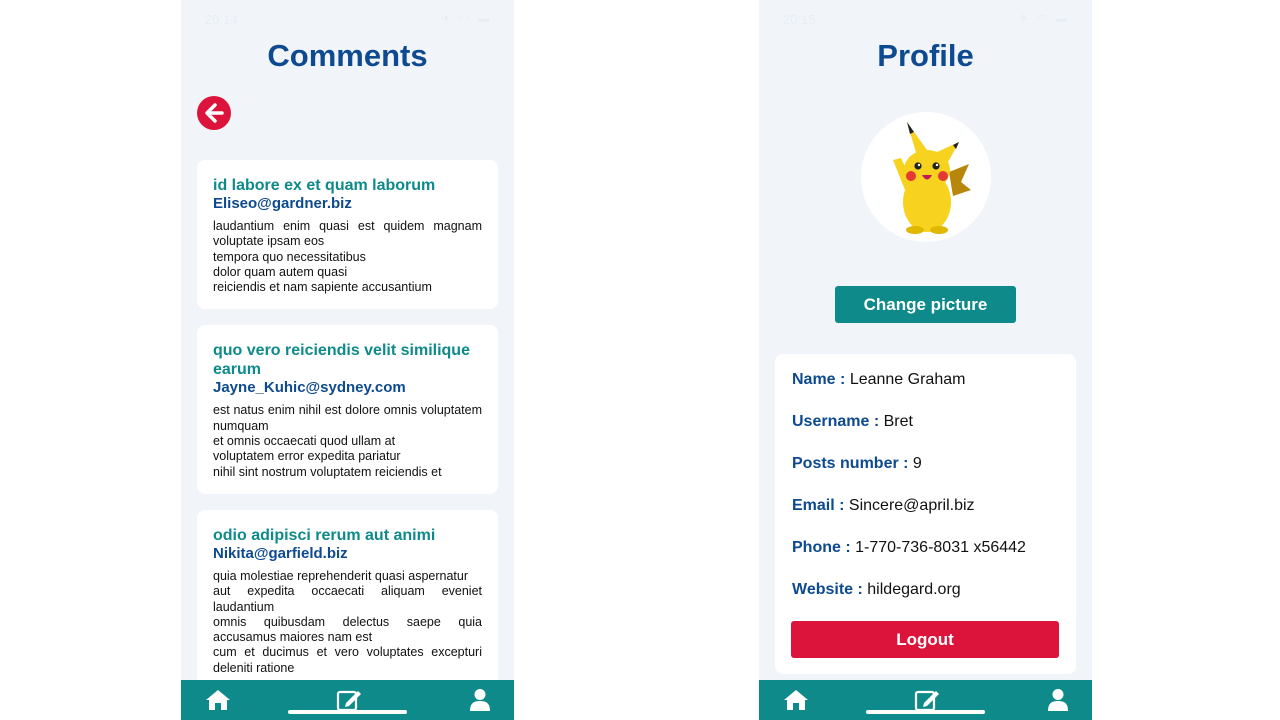 Image resolution: width=1280 pixels, height=720 pixels. Describe the element at coordinates (940, 547) in the screenshot. I see `phone-value: 1-770-736-8031 x56442` at that location.